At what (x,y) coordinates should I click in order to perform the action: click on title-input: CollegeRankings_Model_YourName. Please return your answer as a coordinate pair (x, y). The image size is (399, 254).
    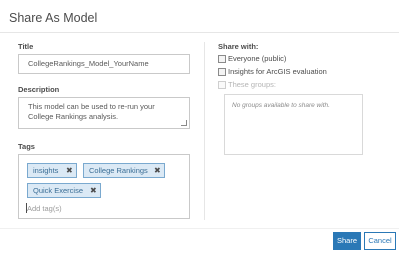
    Looking at the image, I should click on (104, 64).